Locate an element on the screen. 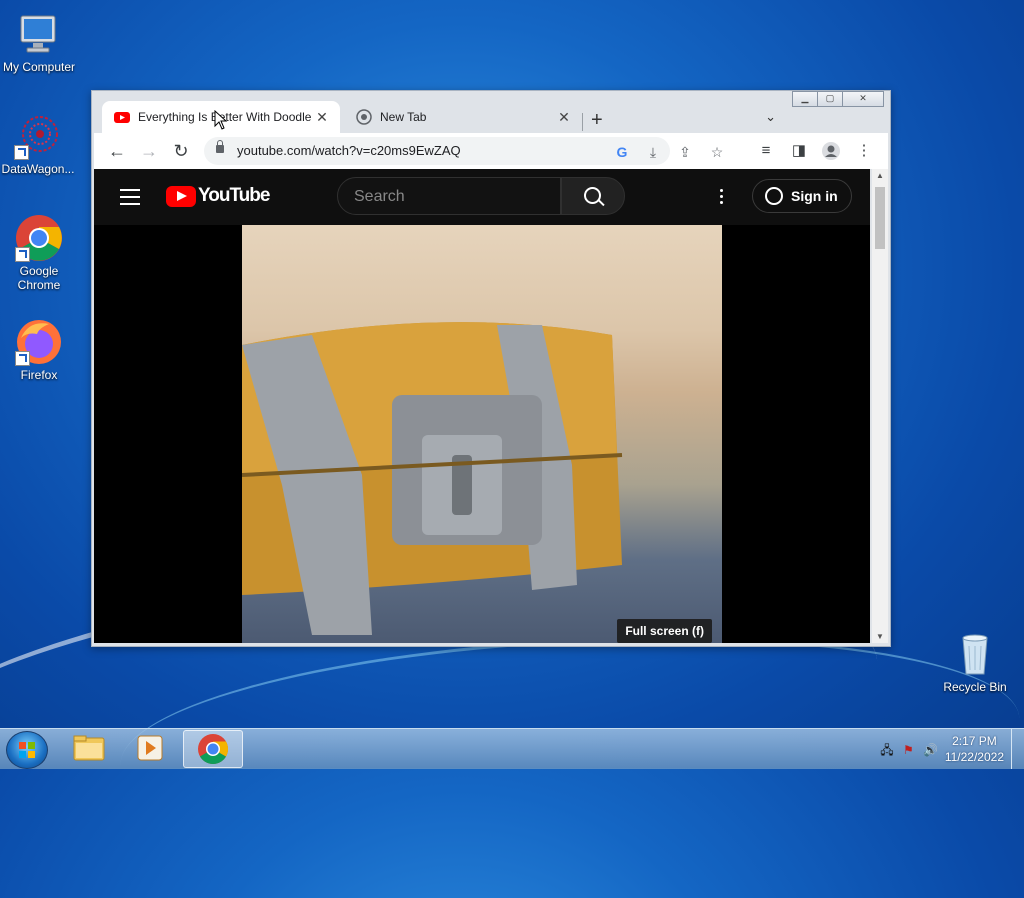 The image size is (1024, 898). datawagon-icon is located at coordinates (38, 136).